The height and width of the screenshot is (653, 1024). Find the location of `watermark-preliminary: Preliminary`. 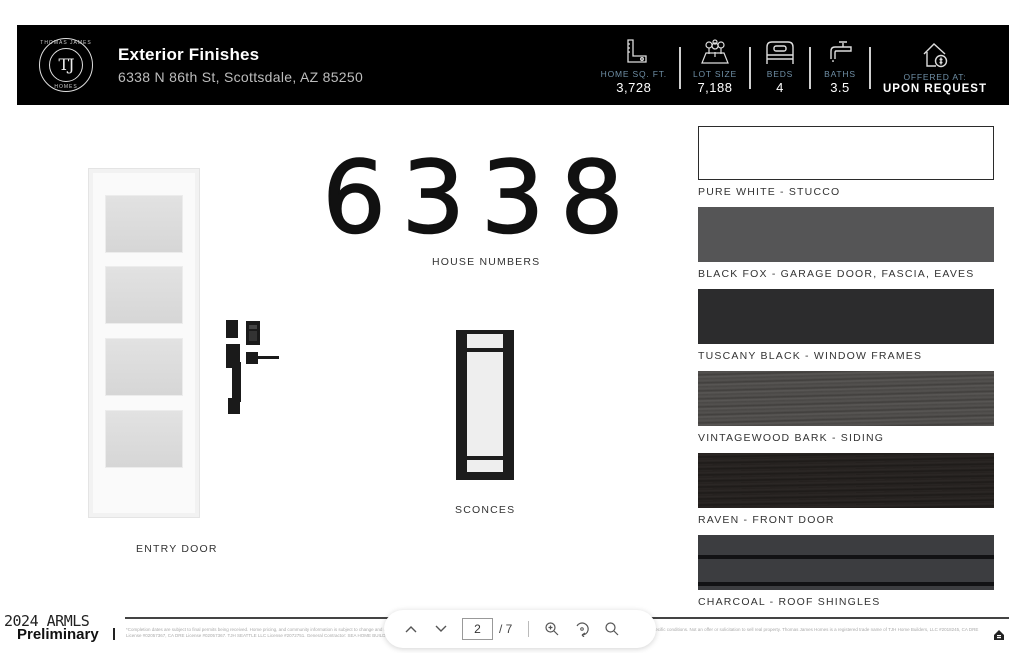

watermark-preliminary: Preliminary is located at coordinates (58, 634).